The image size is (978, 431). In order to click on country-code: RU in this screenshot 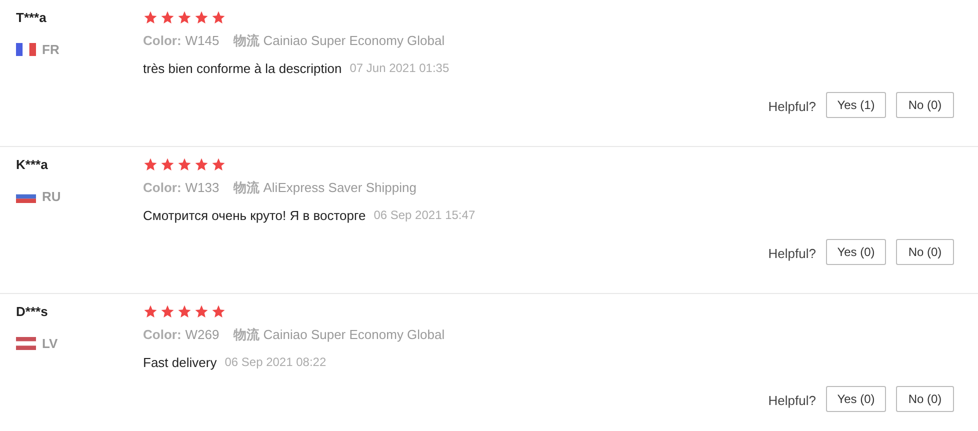, I will do `click(51, 197)`.